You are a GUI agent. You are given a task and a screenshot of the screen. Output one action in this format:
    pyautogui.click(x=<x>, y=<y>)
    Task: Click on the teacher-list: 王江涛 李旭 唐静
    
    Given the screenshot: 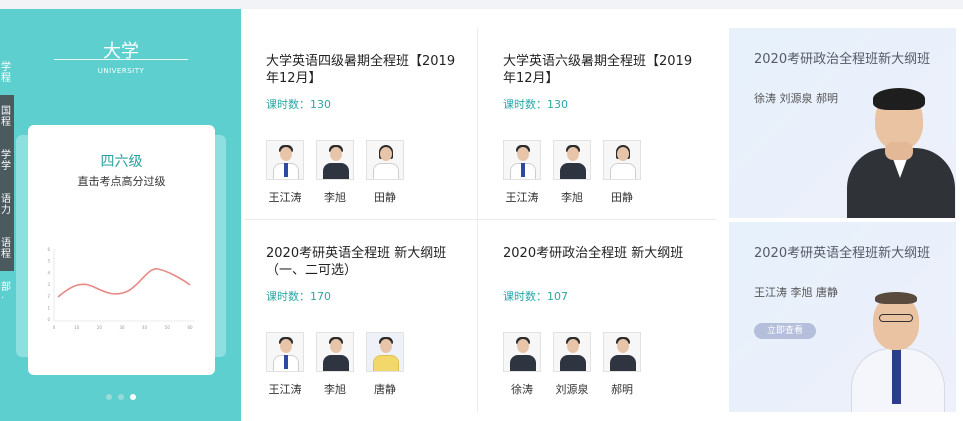 What is the action you would take?
    pyautogui.click(x=335, y=364)
    